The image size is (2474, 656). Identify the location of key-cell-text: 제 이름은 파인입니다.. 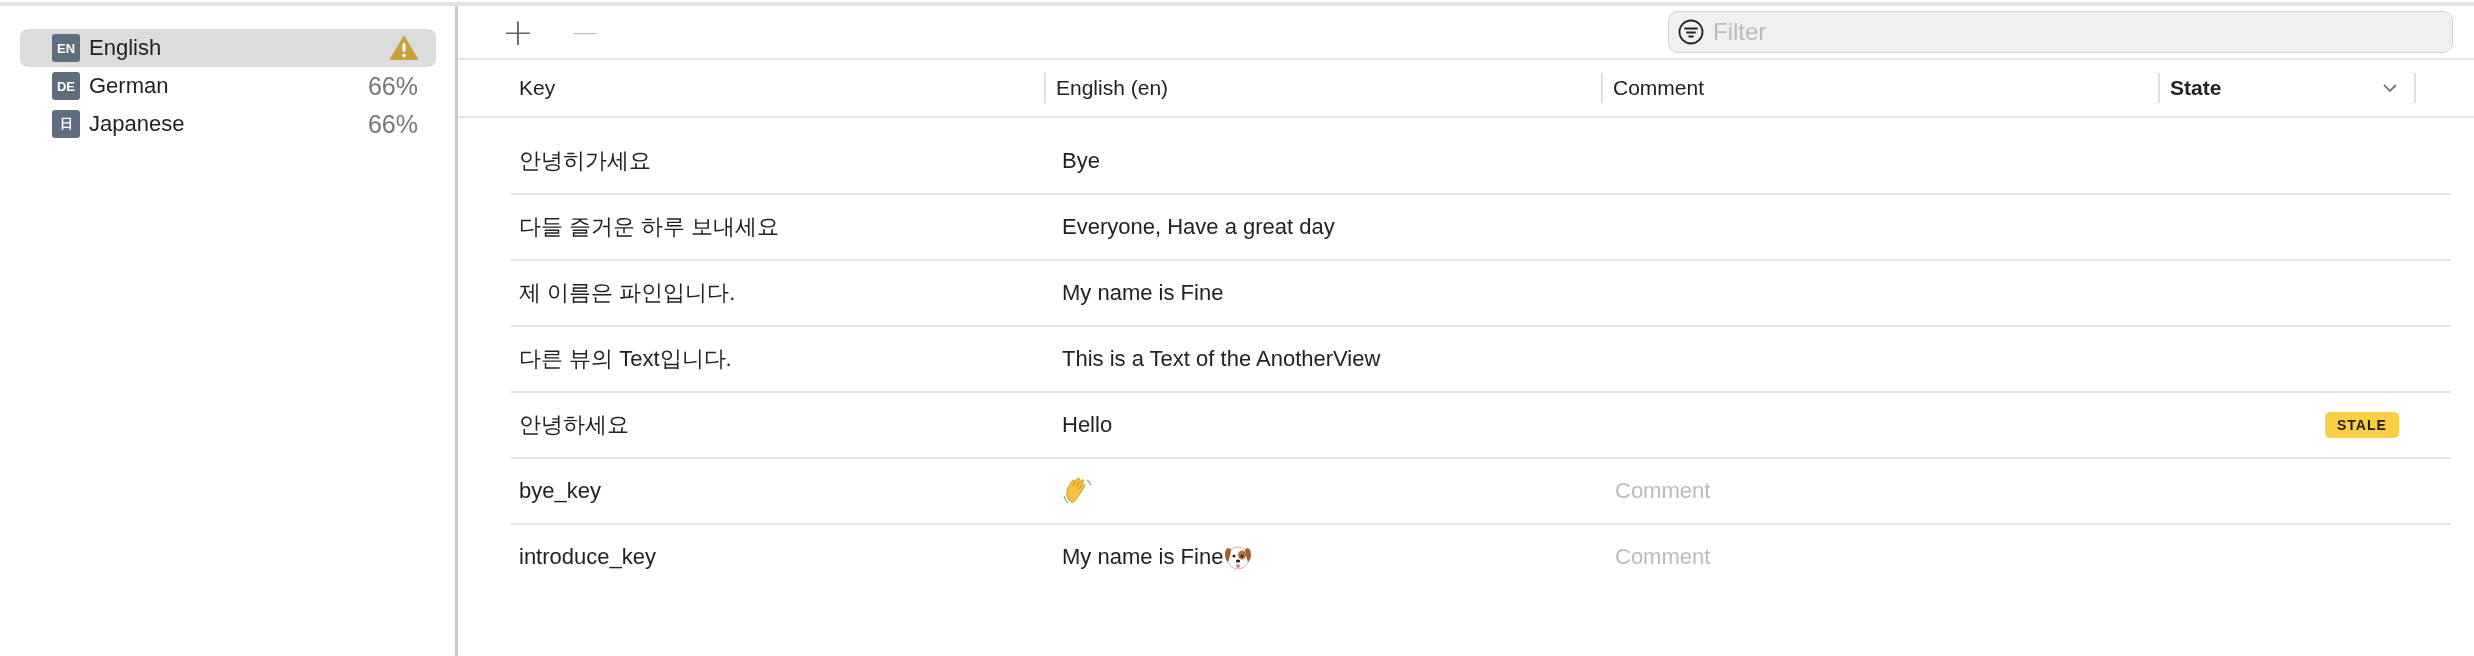
(627, 293).